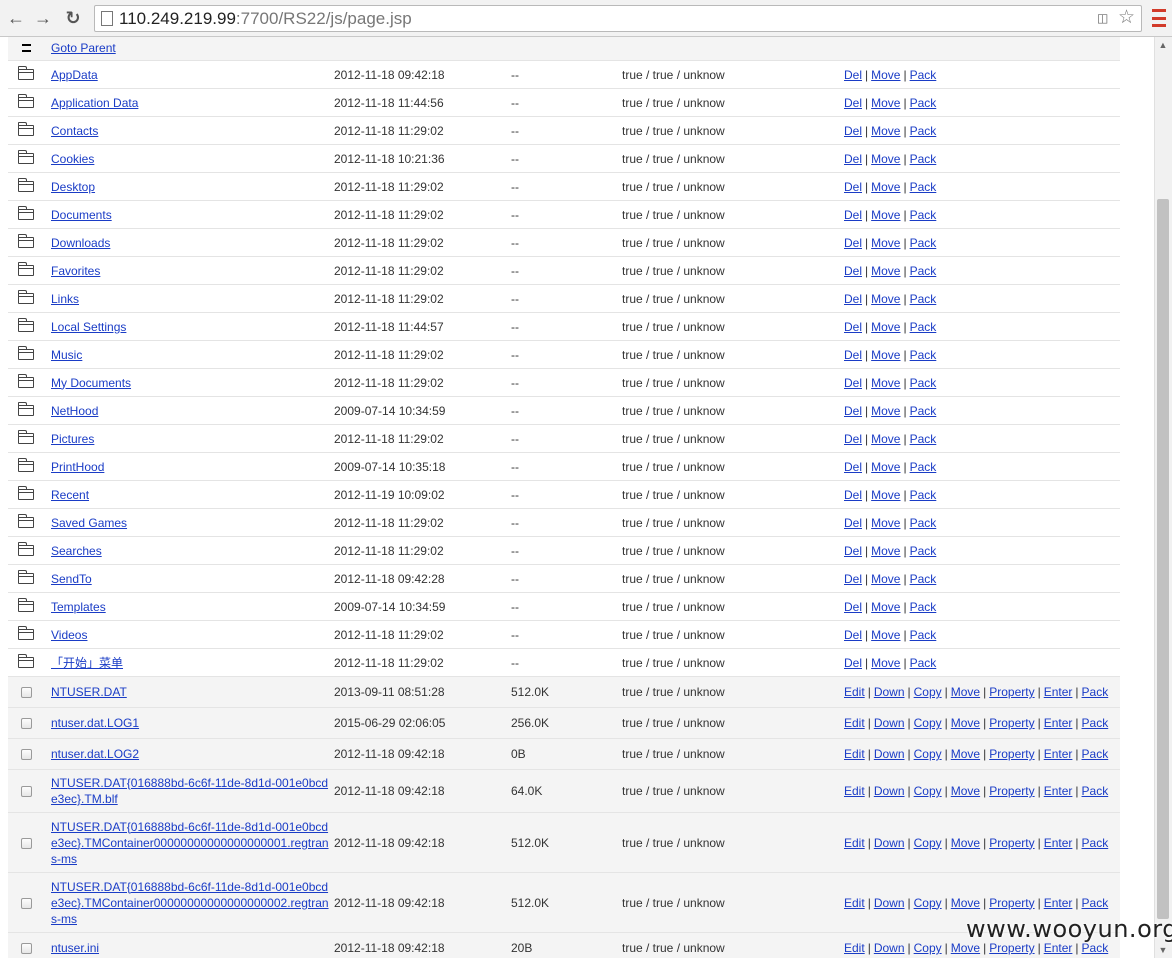 This screenshot has width=1172, height=958. I want to click on star-icon: ☆, so click(1126, 18).